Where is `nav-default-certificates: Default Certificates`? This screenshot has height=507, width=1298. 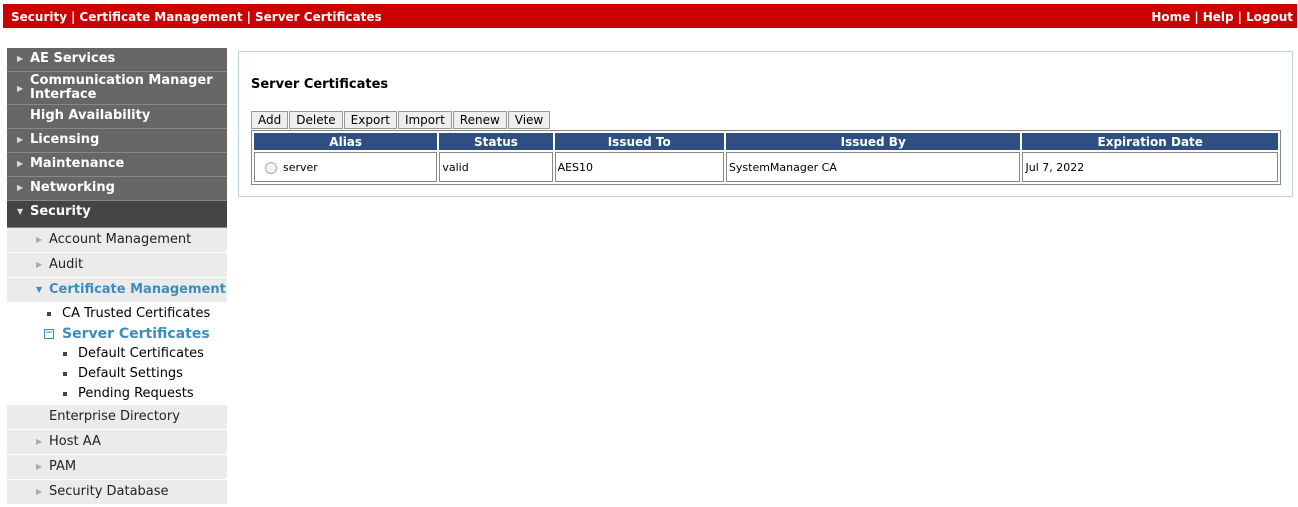 nav-default-certificates: Default Certificates is located at coordinates (117, 354).